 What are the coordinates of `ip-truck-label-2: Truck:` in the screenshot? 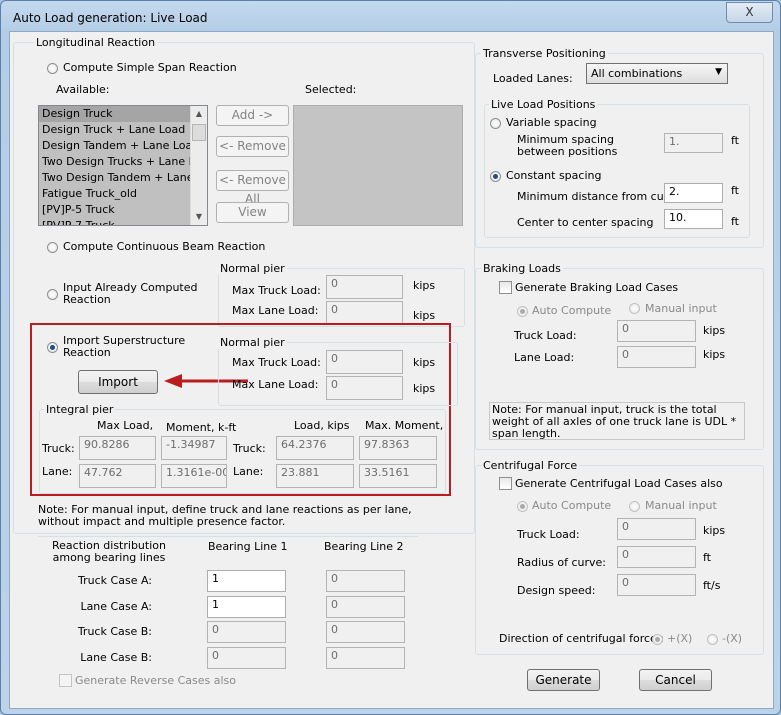 It's located at (249, 448).